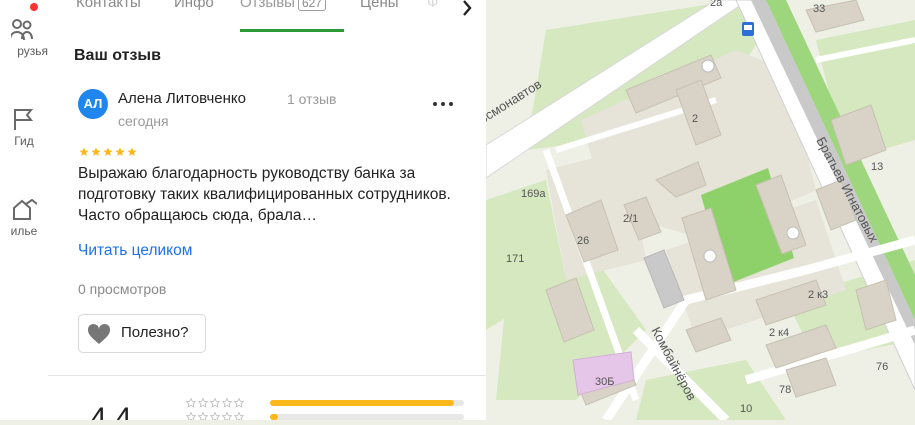 This screenshot has height=425, width=915. What do you see at coordinates (533, 194) in the screenshot?
I see `map-label: 169а` at bounding box center [533, 194].